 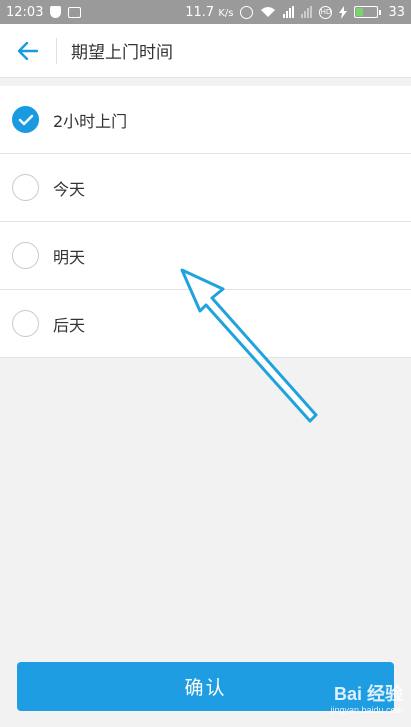 What do you see at coordinates (226, 13) in the screenshot?
I see `network-speed-unit: K/s` at bounding box center [226, 13].